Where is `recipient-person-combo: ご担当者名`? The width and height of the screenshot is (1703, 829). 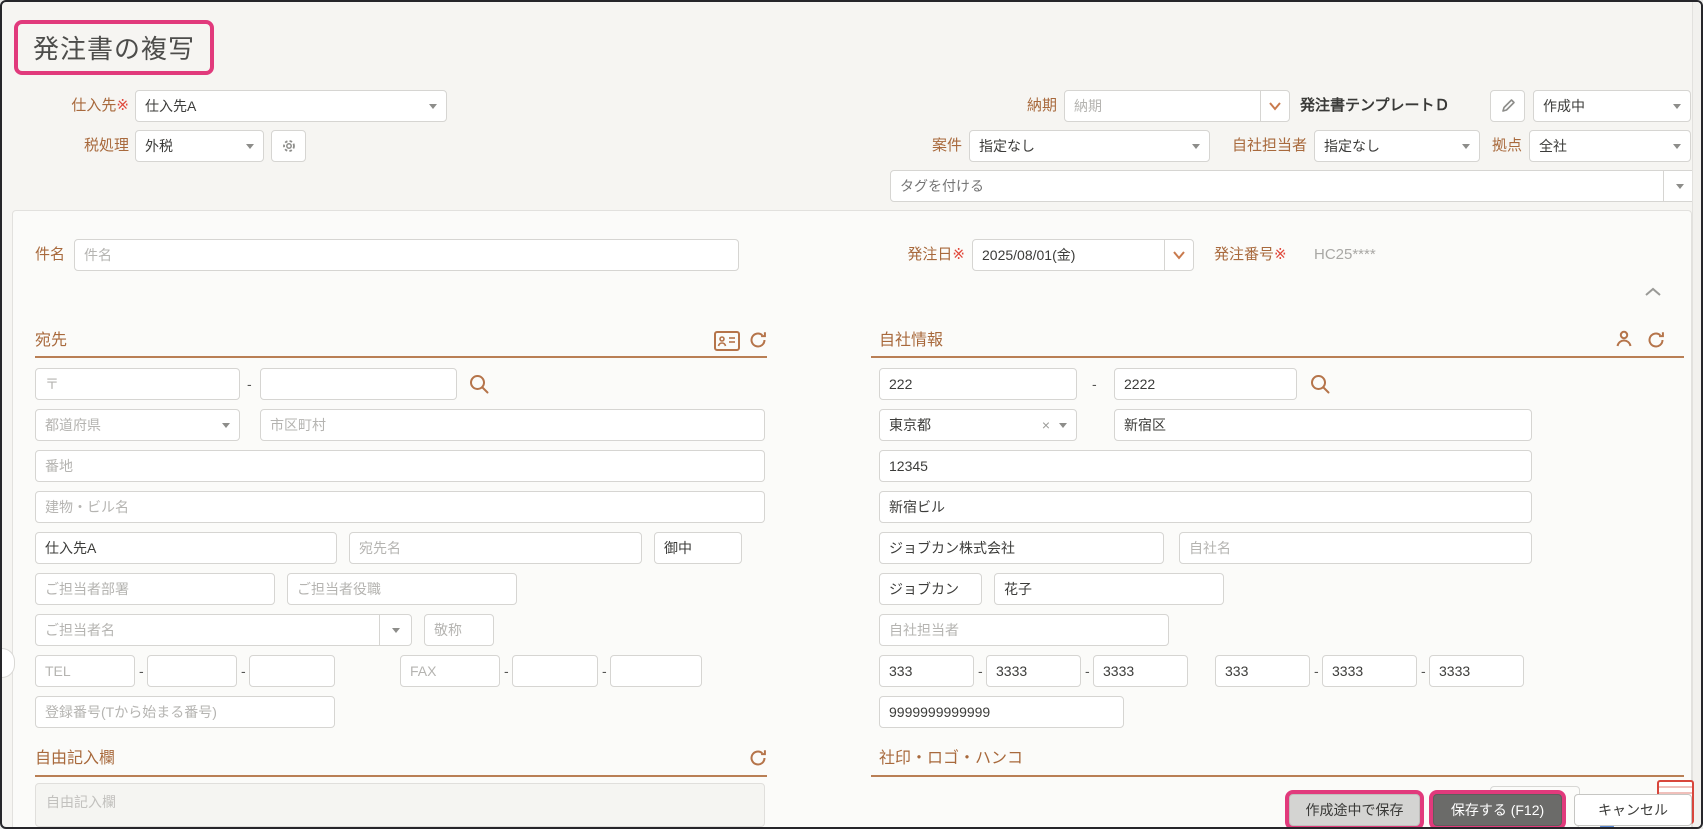 recipient-person-combo: ご担当者名 is located at coordinates (223, 630).